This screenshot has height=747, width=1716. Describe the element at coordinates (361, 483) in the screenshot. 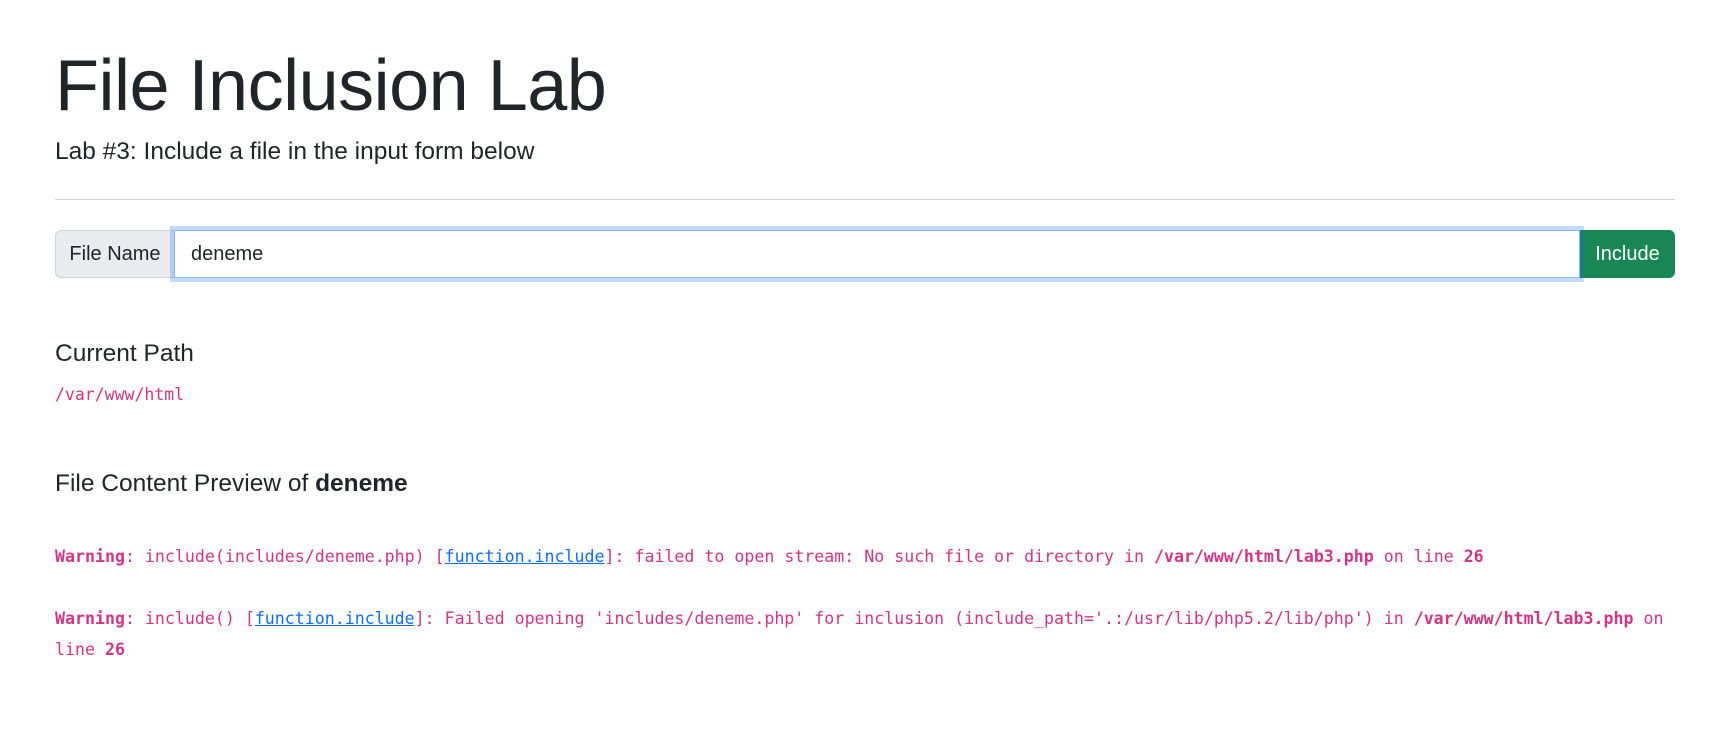

I see `file-preview-filename: deneme` at that location.